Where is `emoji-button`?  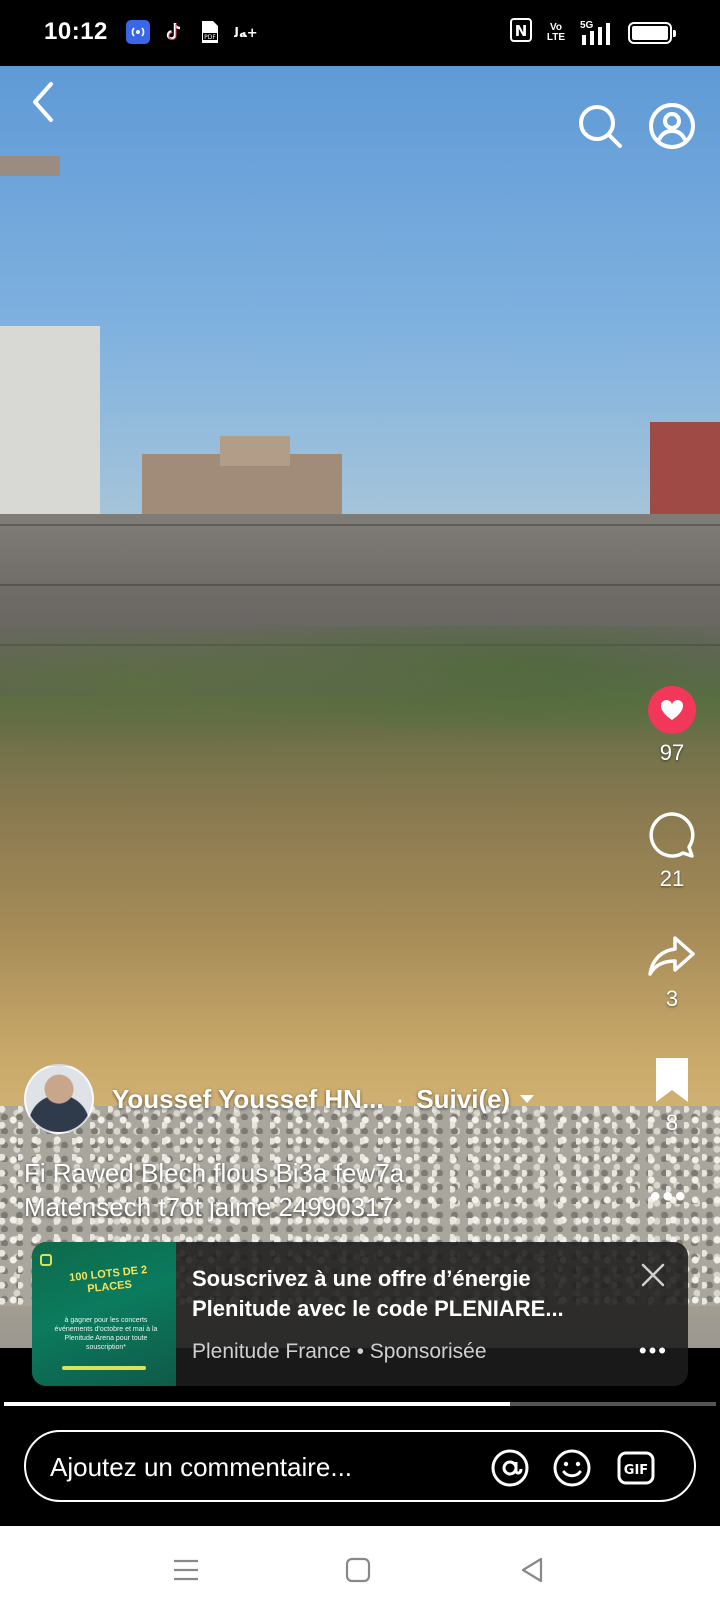 emoji-button is located at coordinates (572, 1468).